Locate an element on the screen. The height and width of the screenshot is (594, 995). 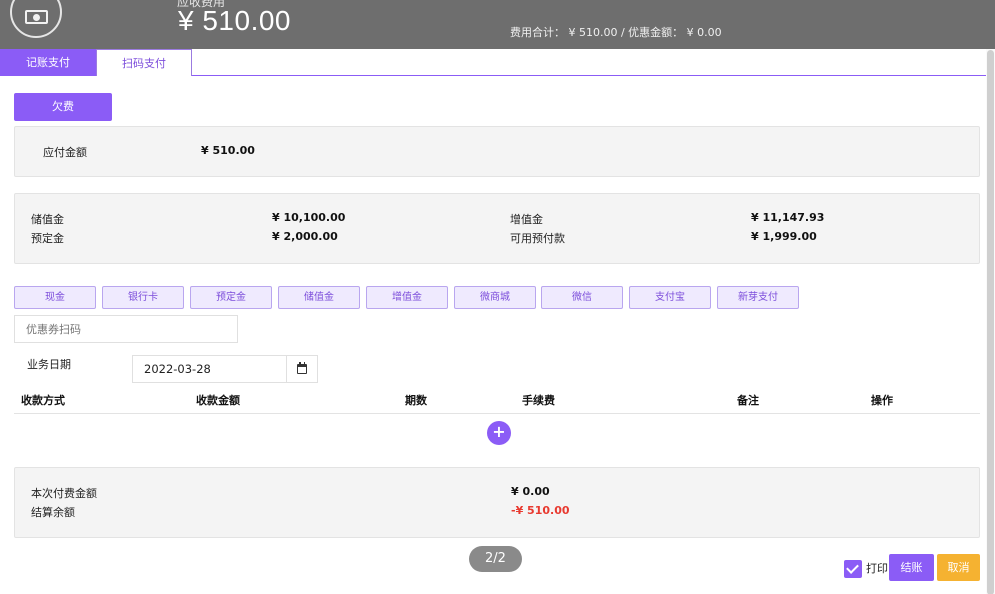
column-actions: 操作 is located at coordinates (882, 400).